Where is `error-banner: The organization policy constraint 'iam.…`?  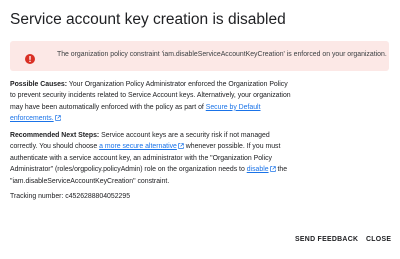 error-banner: The organization policy constraint 'iam.… is located at coordinates (199, 56).